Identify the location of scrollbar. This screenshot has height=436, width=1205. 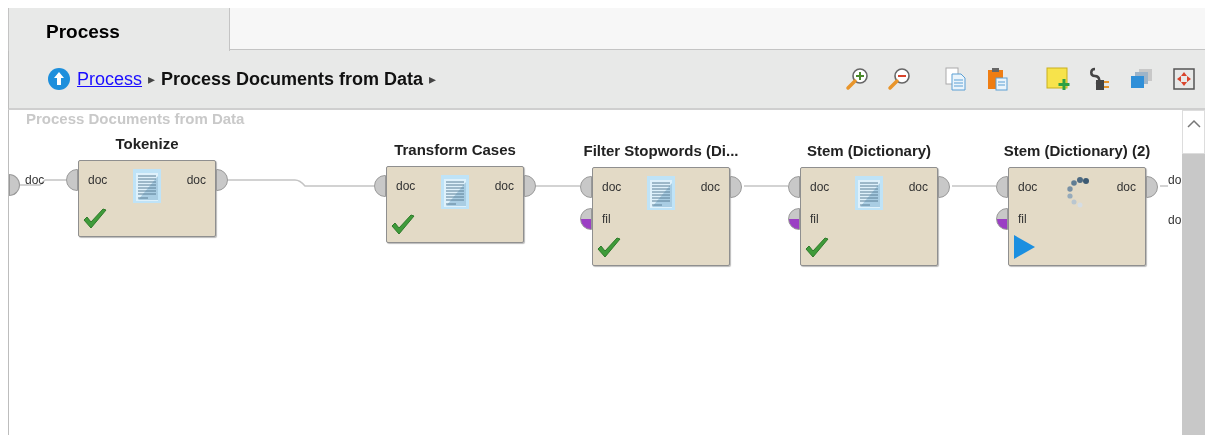
(1193, 294).